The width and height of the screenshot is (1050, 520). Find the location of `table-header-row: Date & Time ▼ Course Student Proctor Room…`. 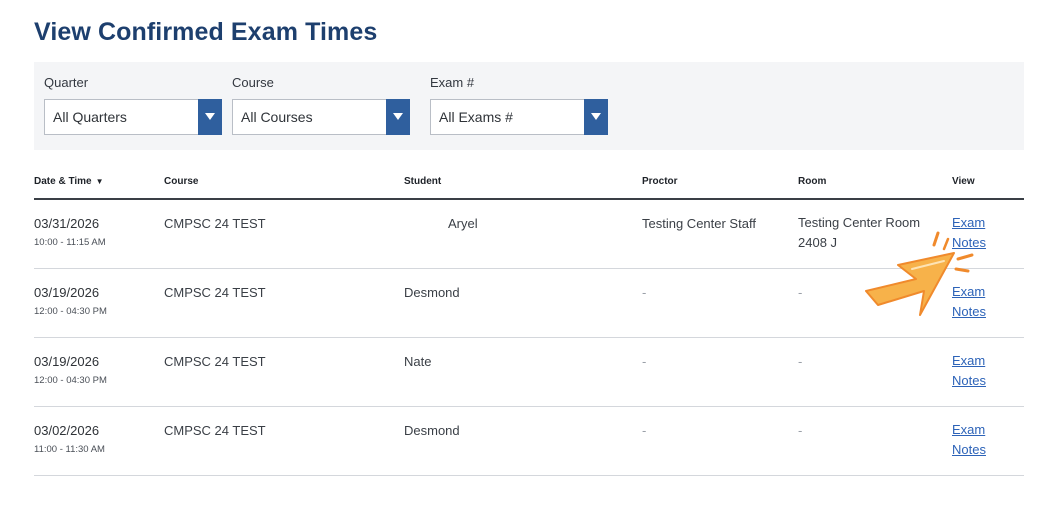

table-header-row: Date & Time ▼ Course Student Proctor Room… is located at coordinates (529, 182).